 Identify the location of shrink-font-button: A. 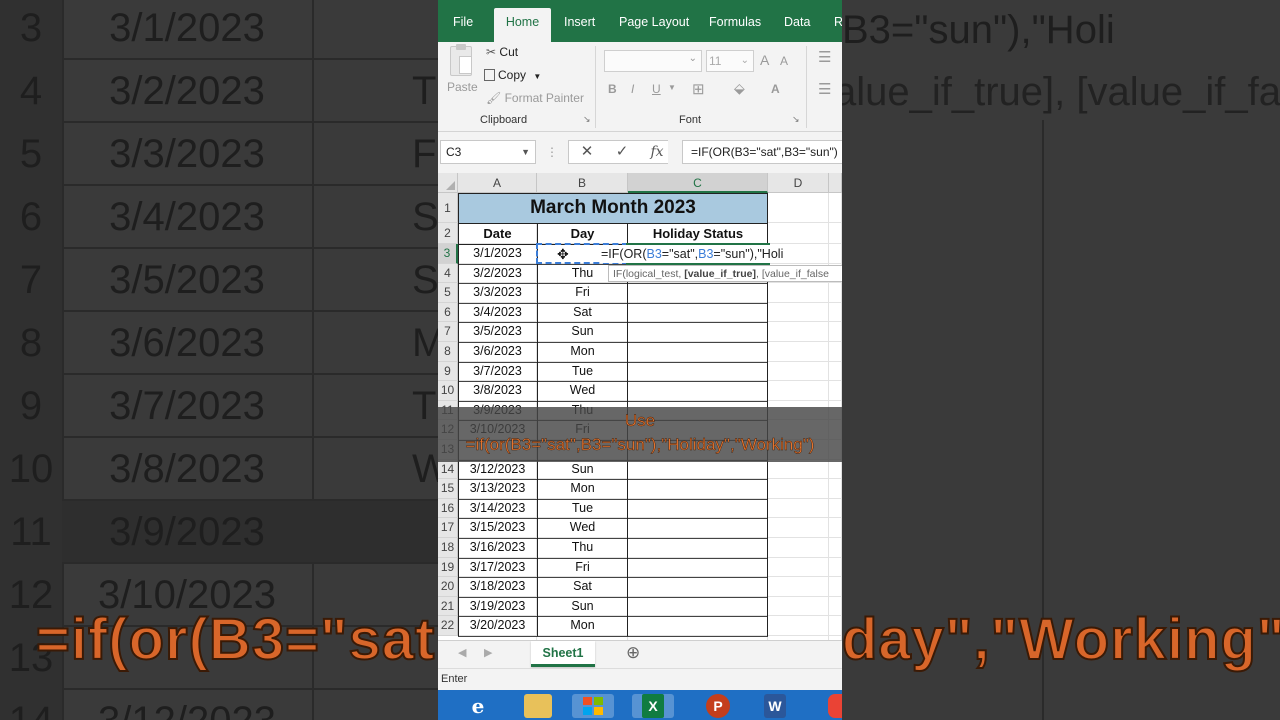
(784, 61).